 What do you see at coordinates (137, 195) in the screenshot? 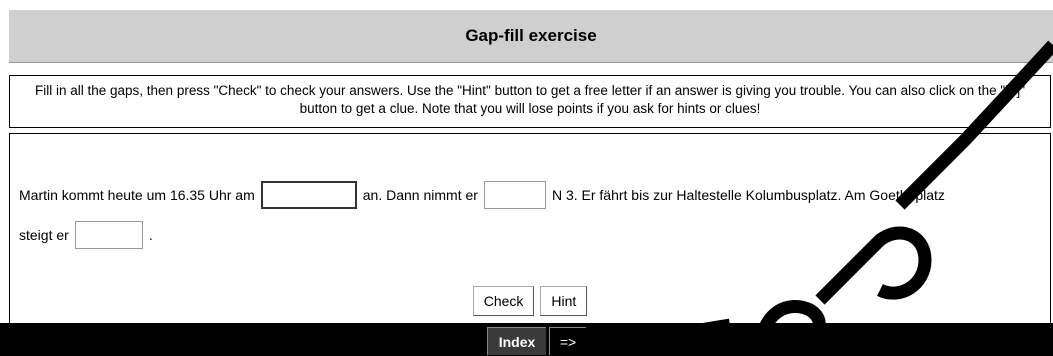
I see `exercise-text-1: Martin kommt heute um 16.35 Uhr am` at bounding box center [137, 195].